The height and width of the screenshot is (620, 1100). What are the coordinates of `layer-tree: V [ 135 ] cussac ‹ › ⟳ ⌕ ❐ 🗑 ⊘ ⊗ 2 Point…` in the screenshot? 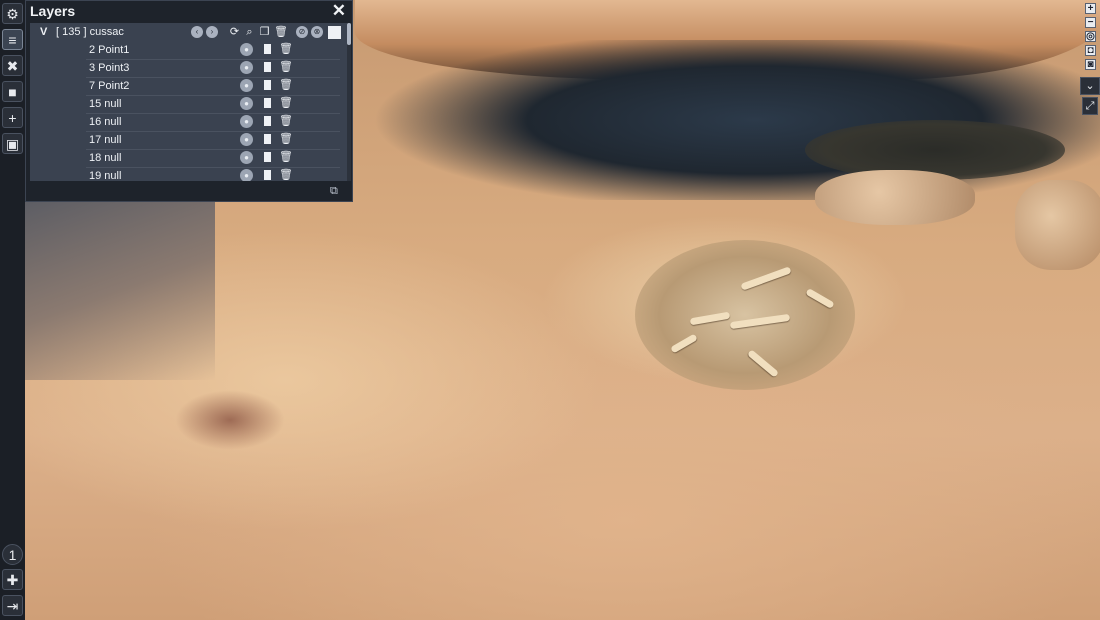 It's located at (189, 102).